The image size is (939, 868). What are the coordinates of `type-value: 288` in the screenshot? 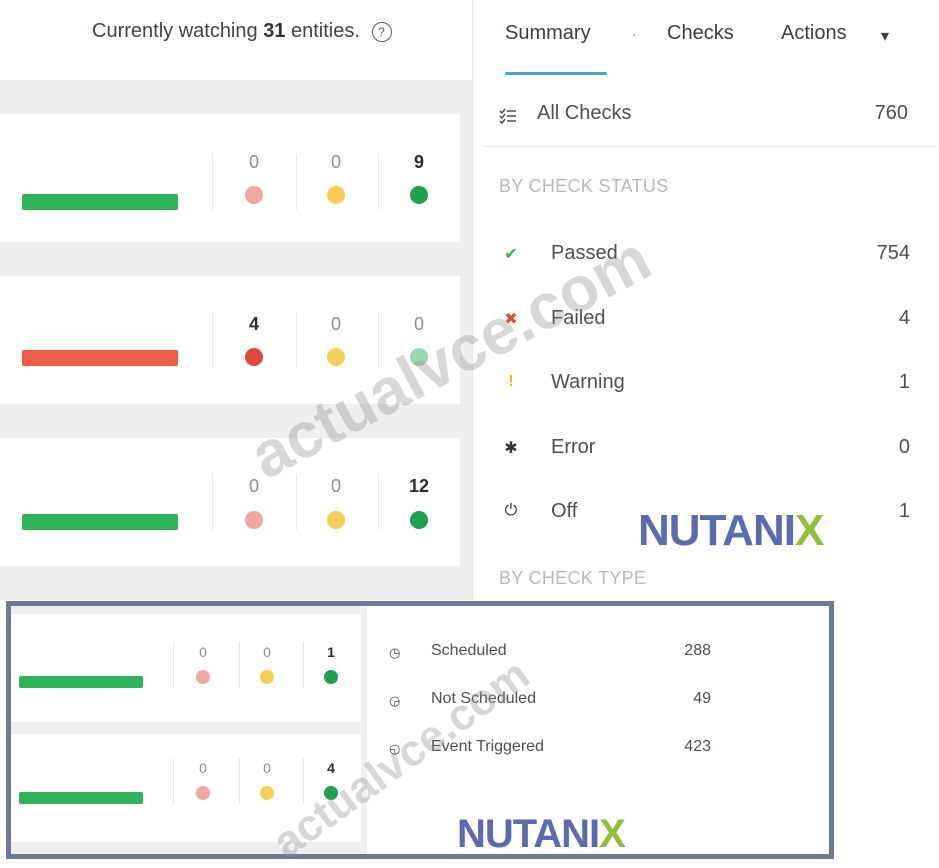 It's located at (697, 650).